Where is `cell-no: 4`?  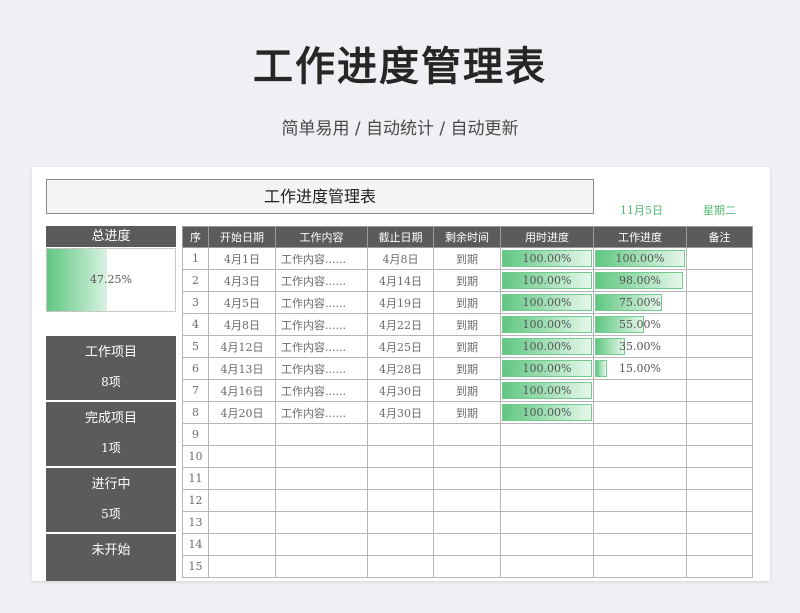 cell-no: 4 is located at coordinates (195, 324).